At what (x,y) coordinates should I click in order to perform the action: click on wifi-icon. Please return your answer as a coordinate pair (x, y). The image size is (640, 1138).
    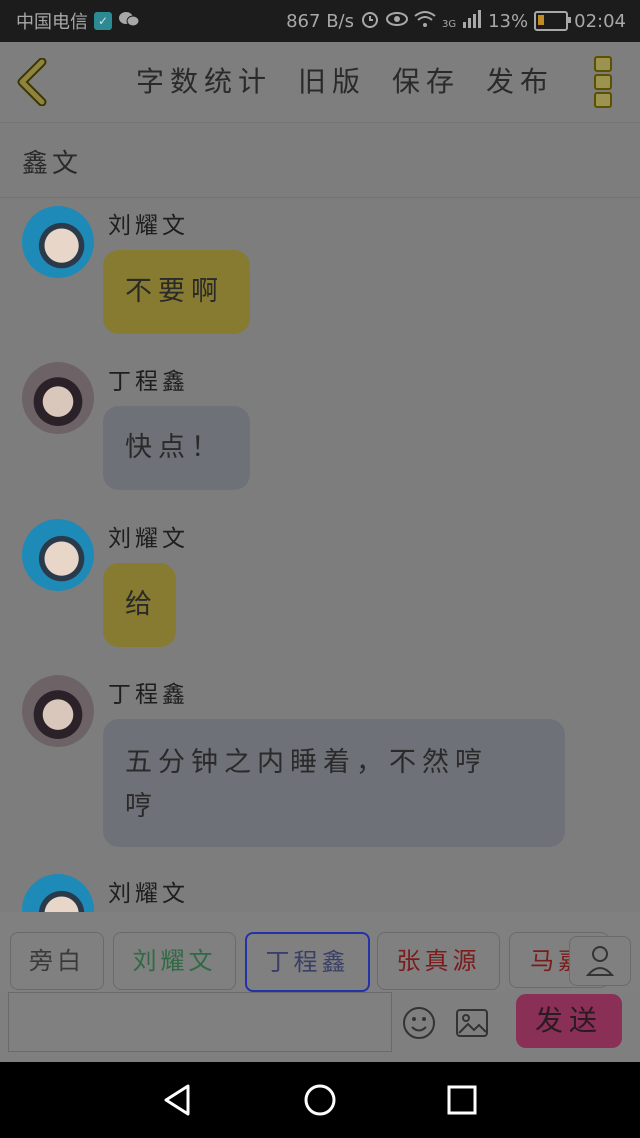
    Looking at the image, I should click on (425, 21).